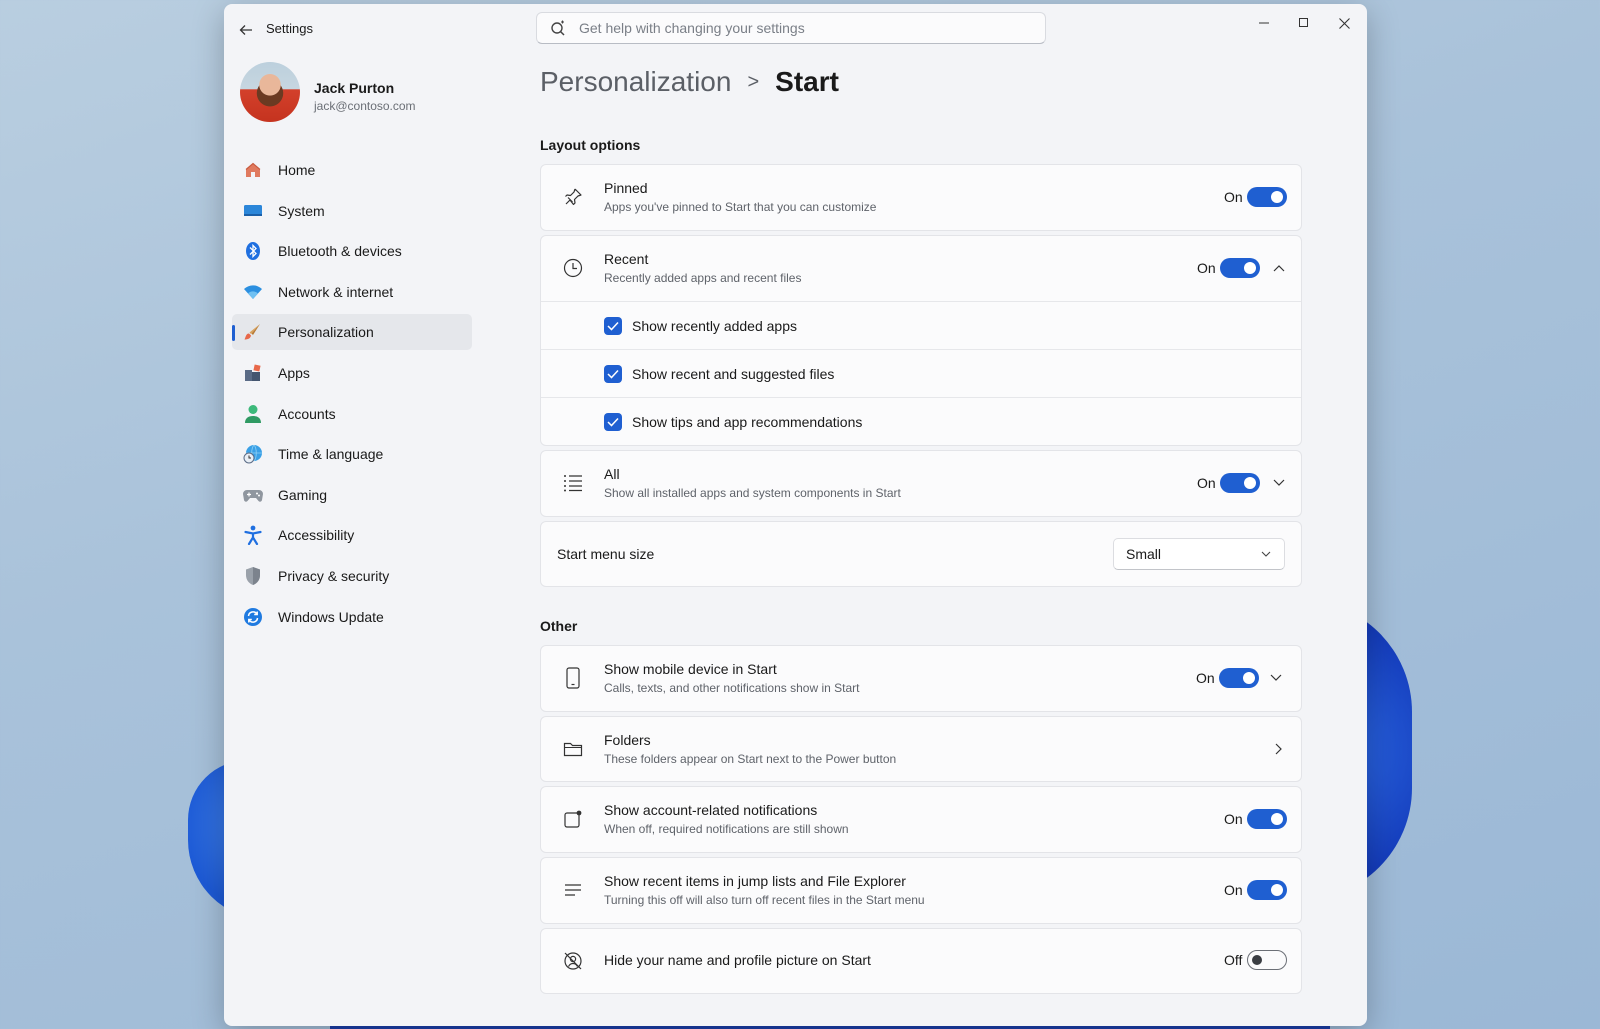 This screenshot has width=1600, height=1029. I want to click on sidebar-item-privacy-security: Privacy & security, so click(352, 576).